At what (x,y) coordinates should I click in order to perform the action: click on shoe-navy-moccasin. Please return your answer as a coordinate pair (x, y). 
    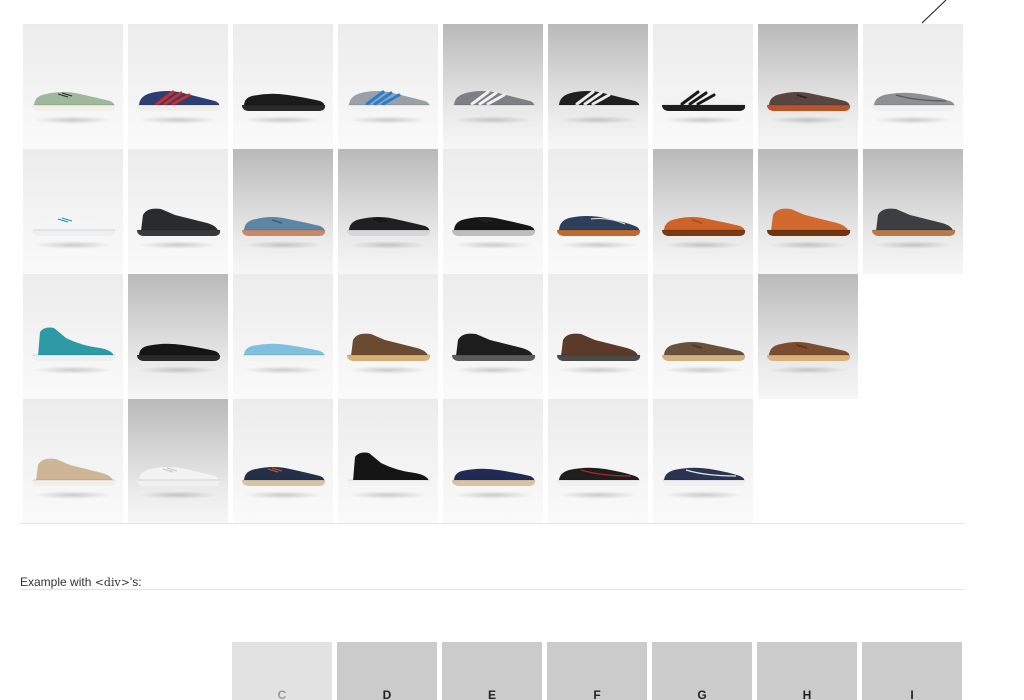
    Looking at the image, I should click on (598, 211).